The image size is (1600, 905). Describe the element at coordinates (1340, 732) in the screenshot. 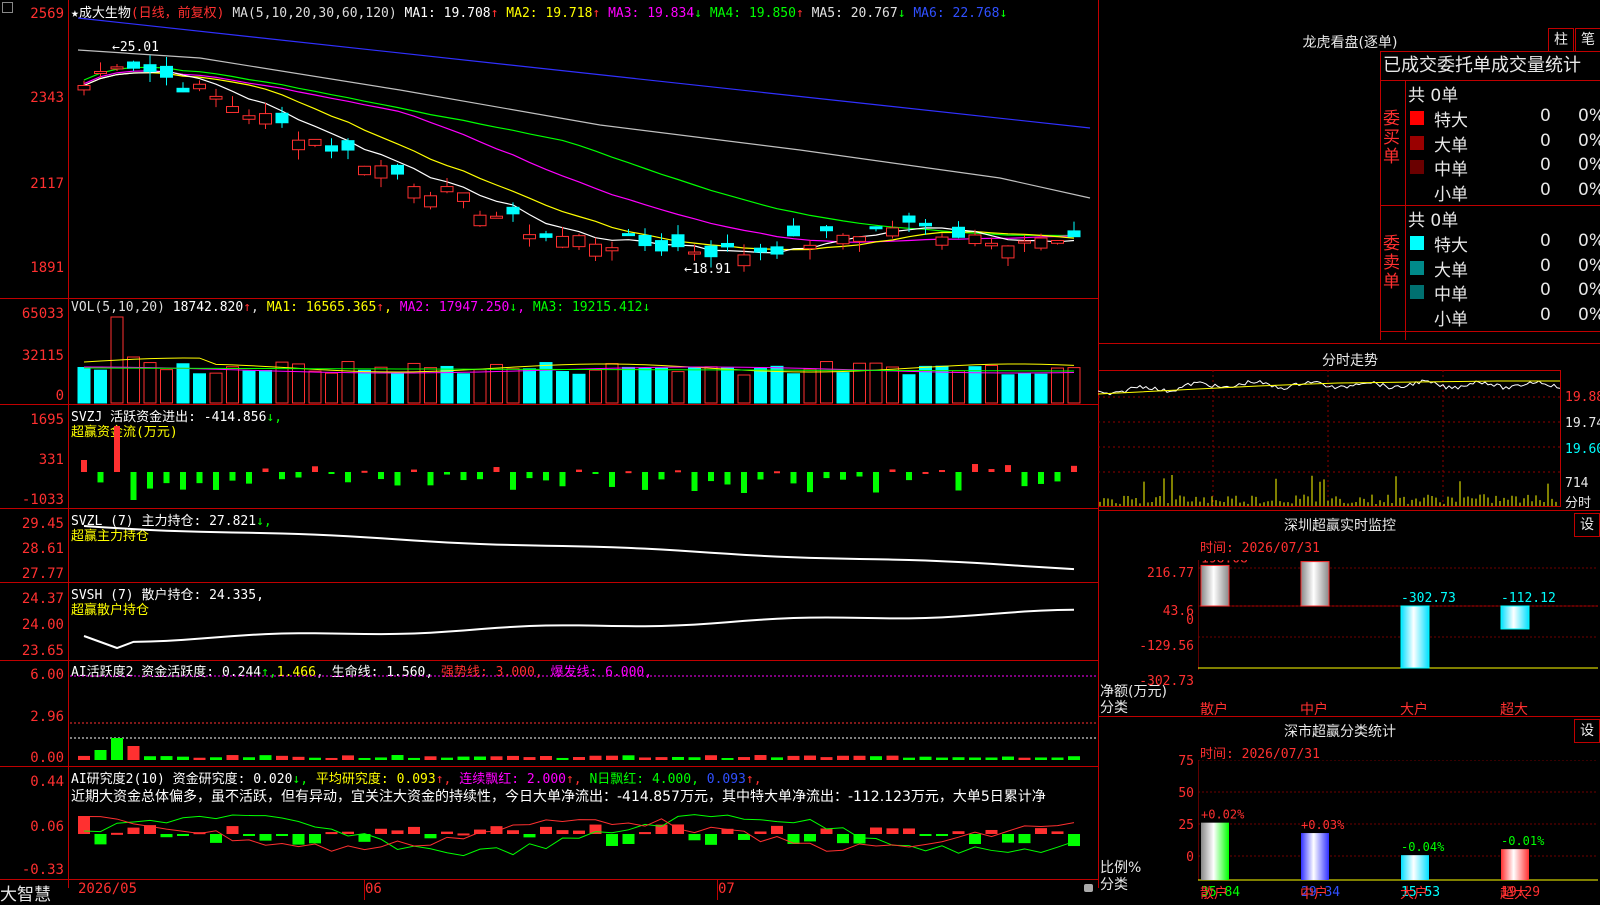

I see `classstat-title: 深市超赢分类统计` at that location.